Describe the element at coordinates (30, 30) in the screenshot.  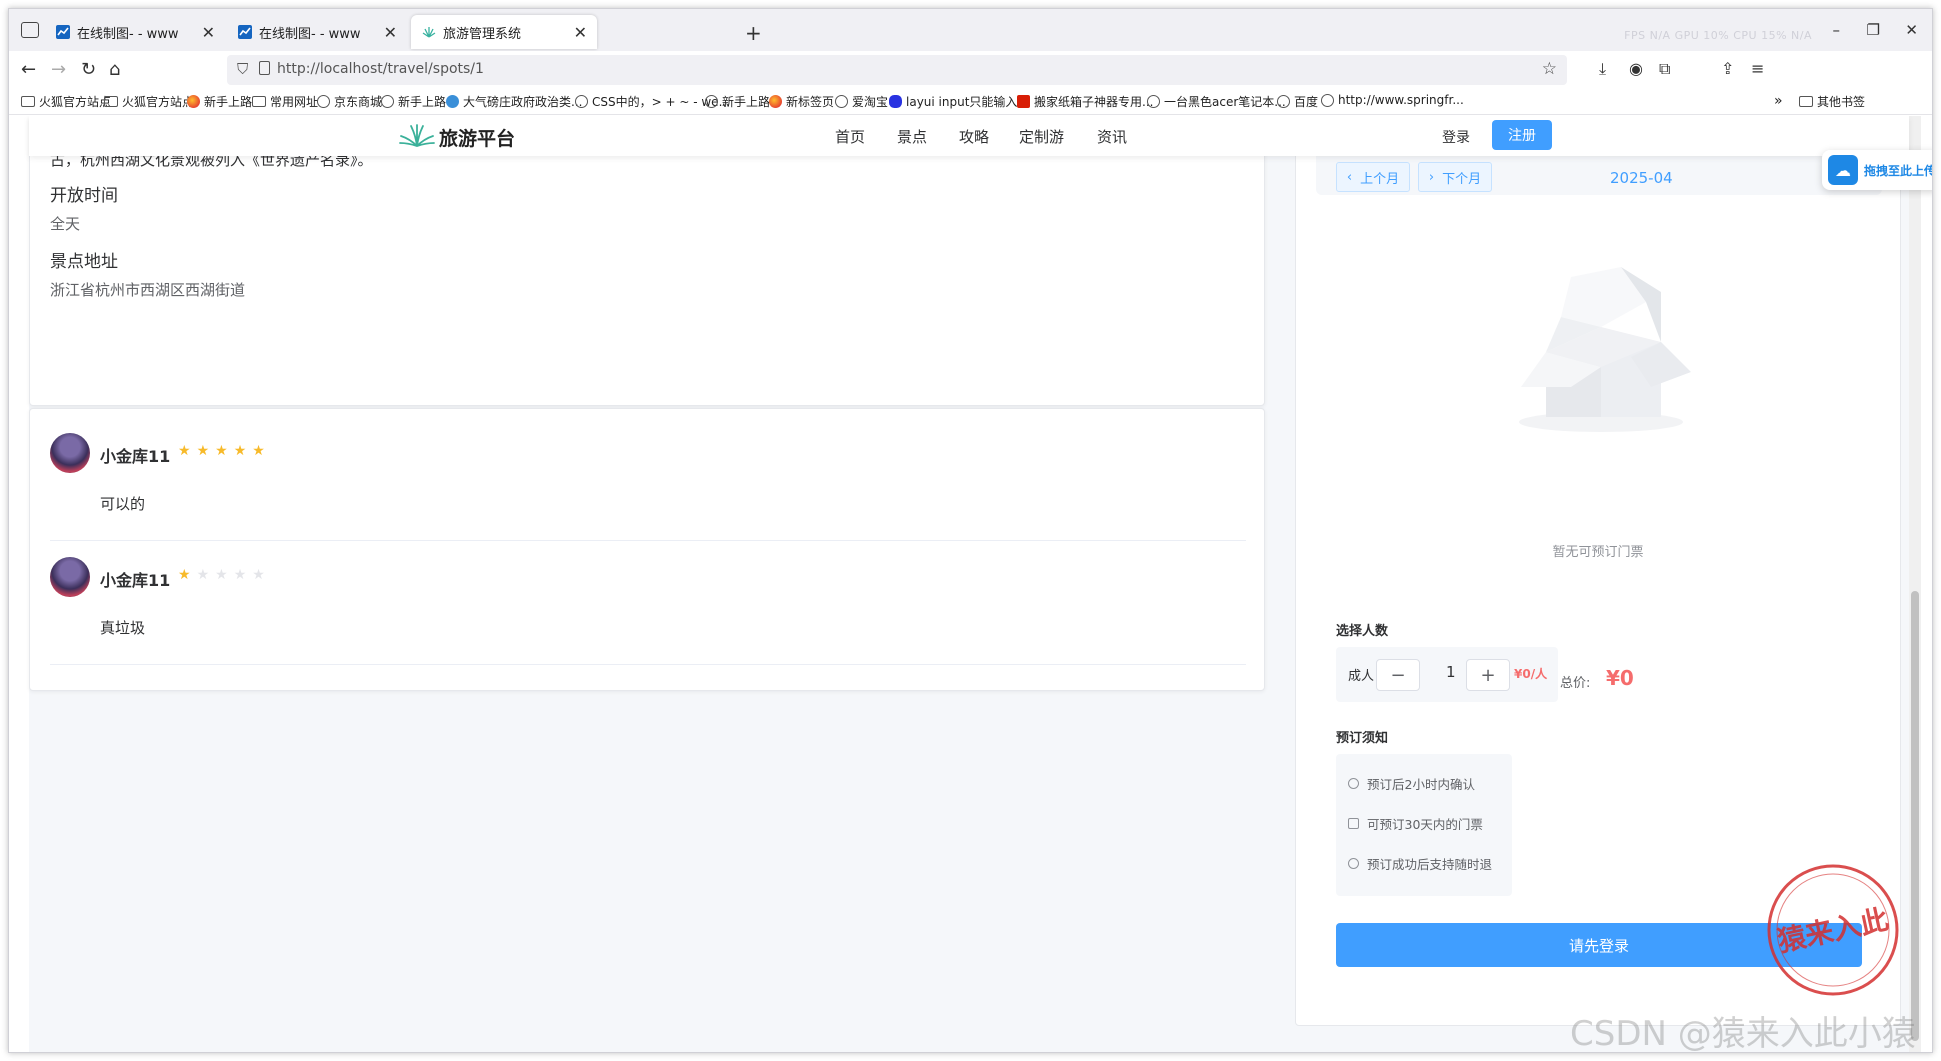
I see `tab-overview-icon` at that location.